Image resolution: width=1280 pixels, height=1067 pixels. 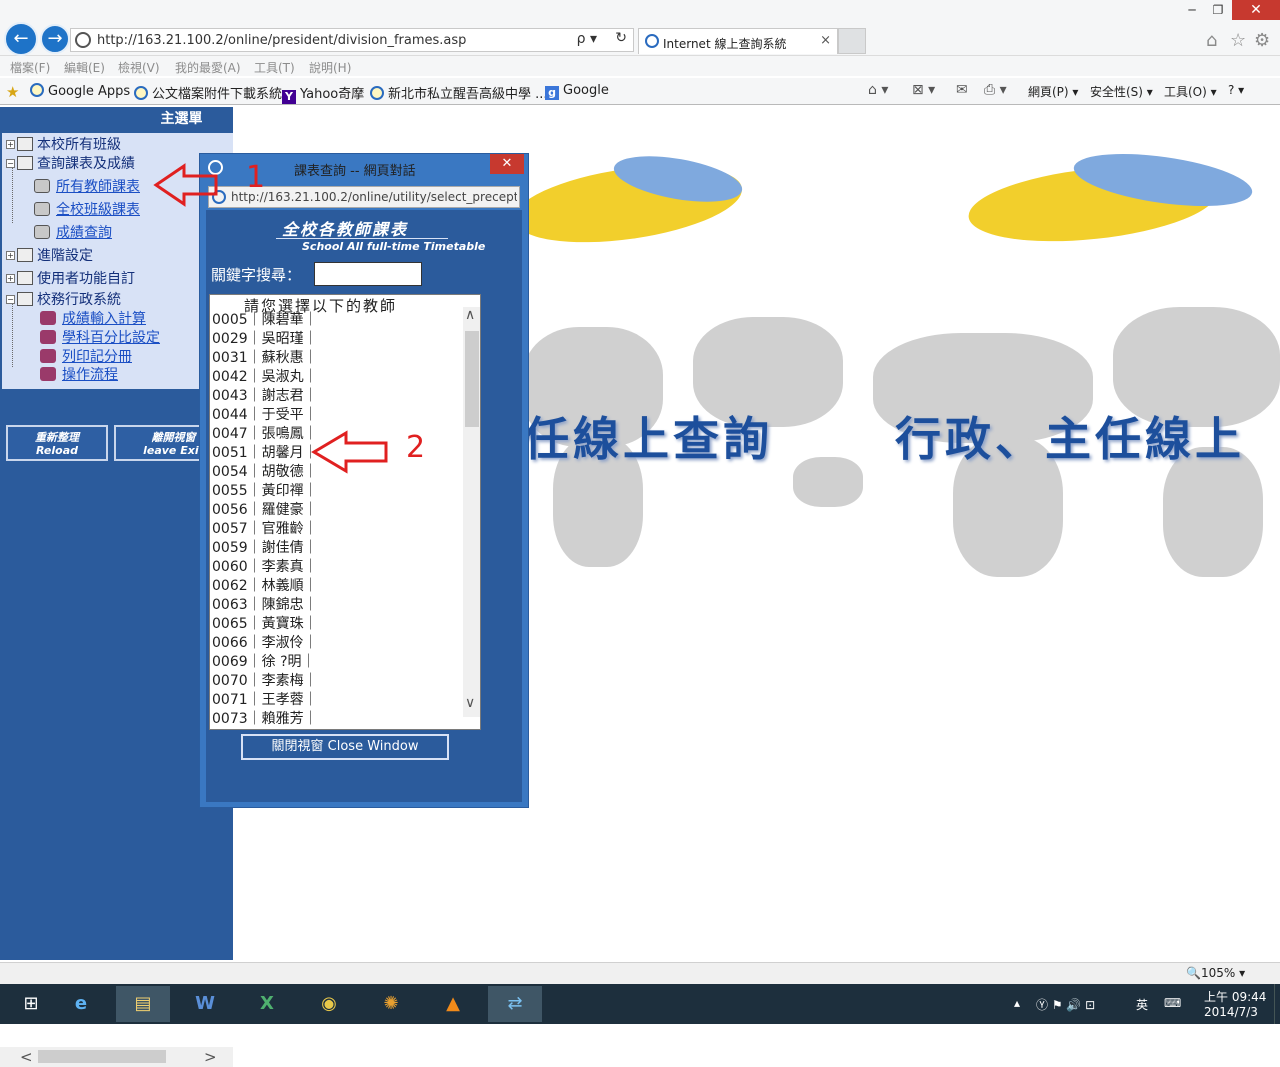 What do you see at coordinates (507, 164) in the screenshot?
I see `dialog-close-button: ✕` at bounding box center [507, 164].